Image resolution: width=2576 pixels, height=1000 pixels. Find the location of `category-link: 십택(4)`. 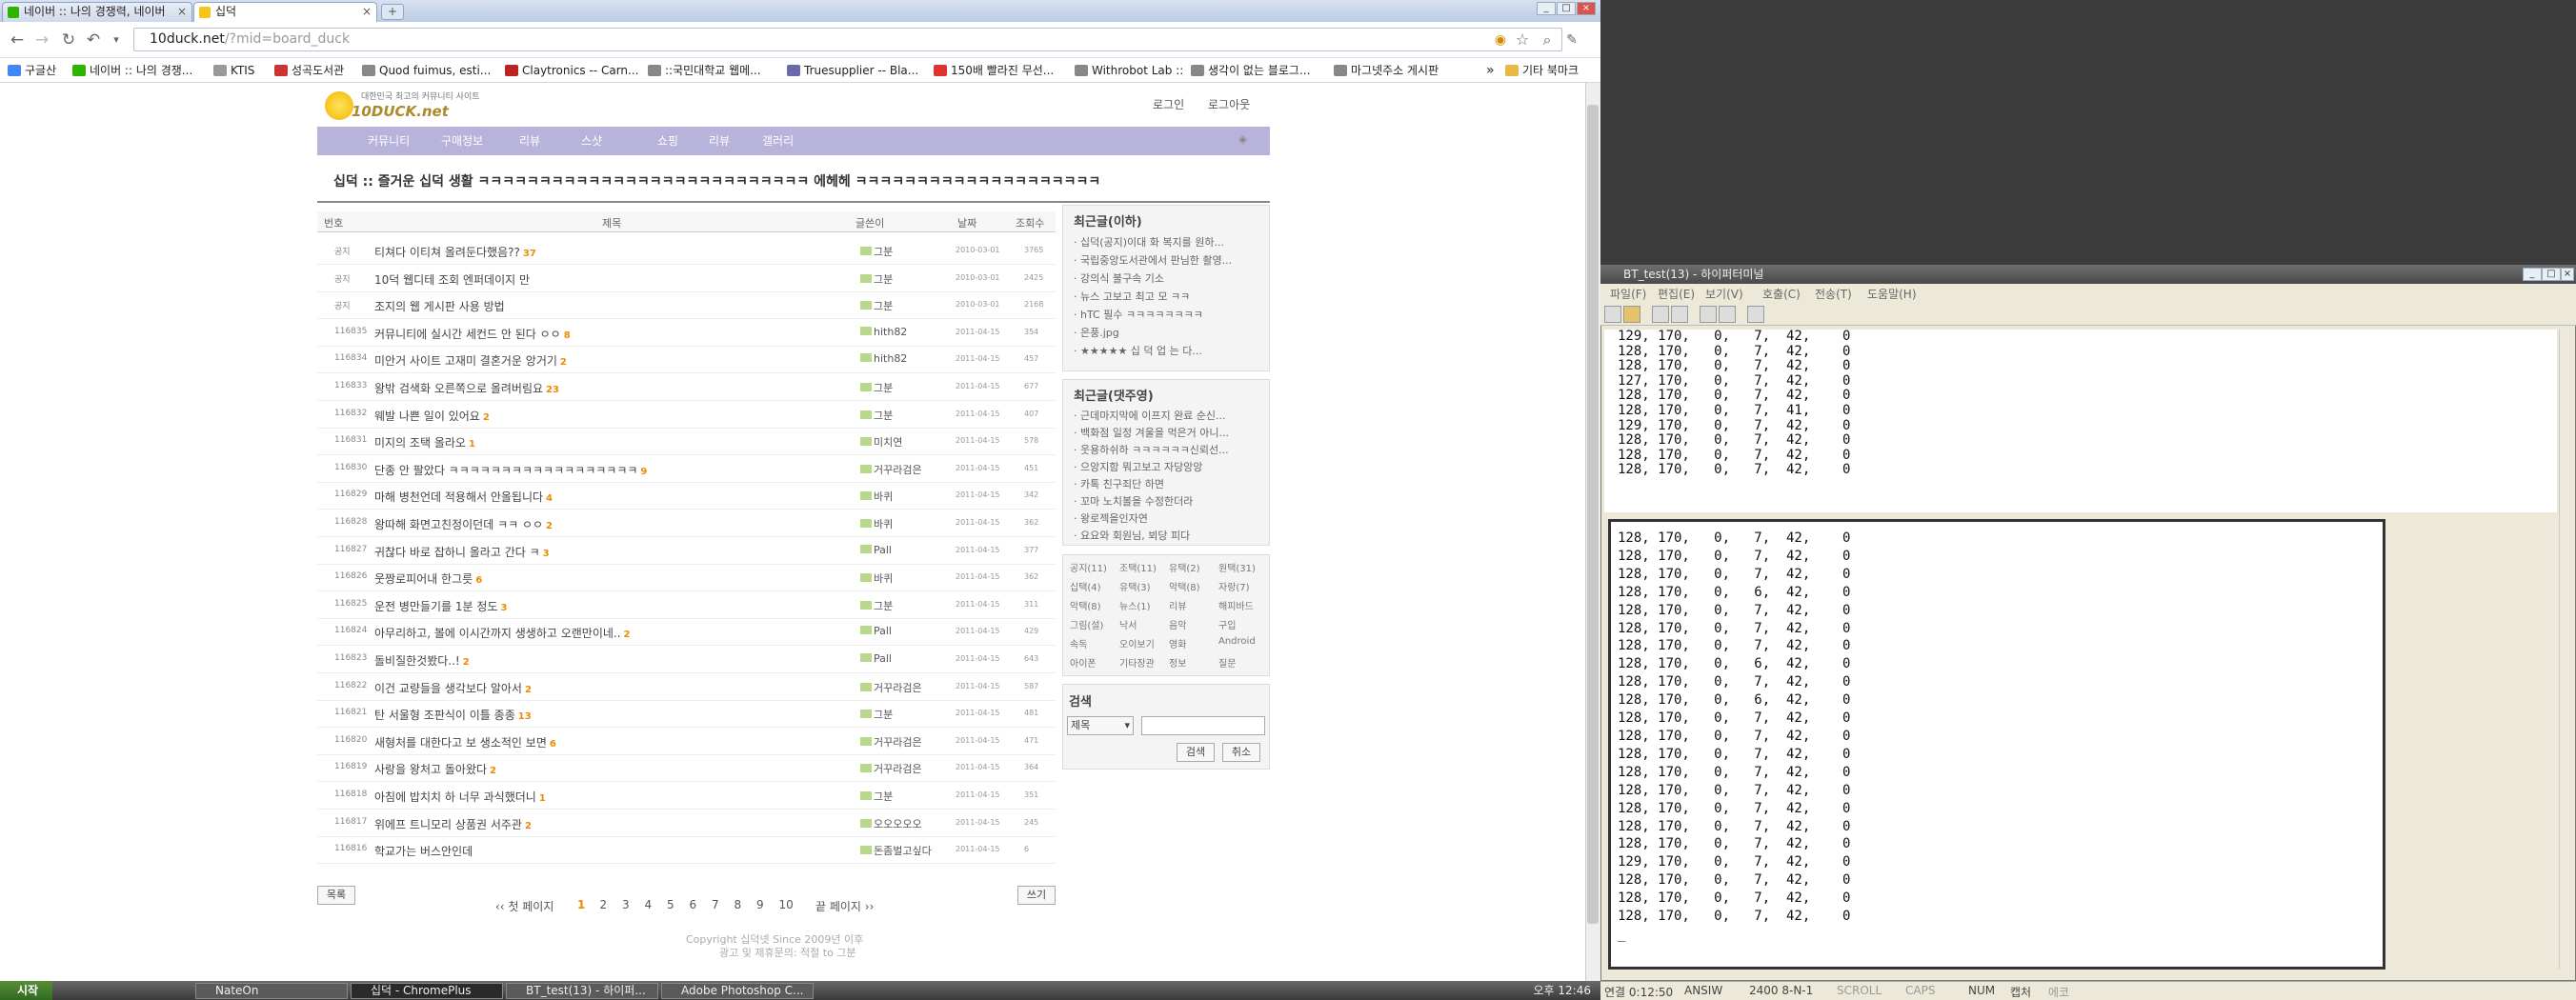

category-link: 십택(4) is located at coordinates (1086, 586).